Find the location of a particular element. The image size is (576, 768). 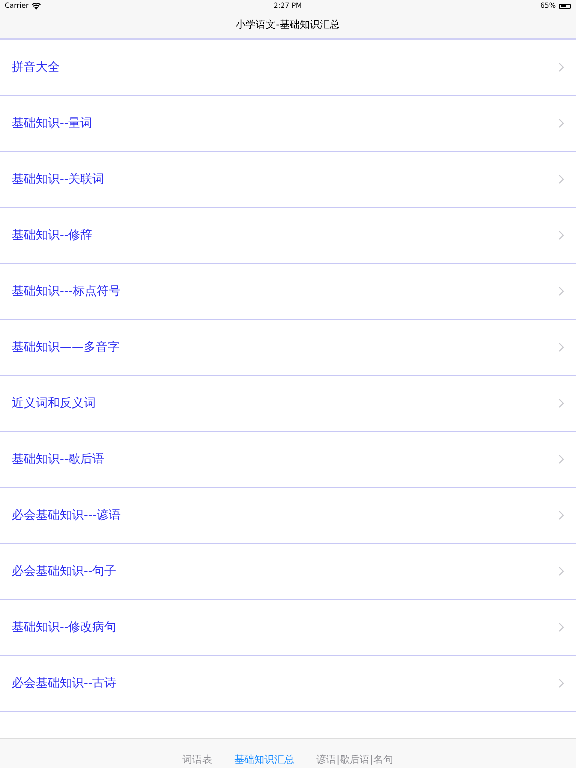

list-item: 基础知识--修辞 is located at coordinates (288, 236).